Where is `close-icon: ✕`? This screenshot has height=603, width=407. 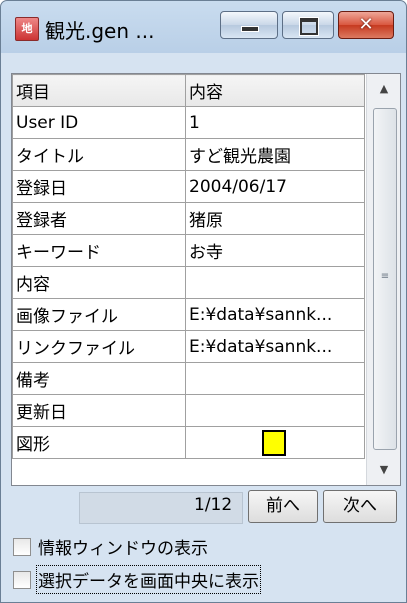
close-icon: ✕ is located at coordinates (366, 24).